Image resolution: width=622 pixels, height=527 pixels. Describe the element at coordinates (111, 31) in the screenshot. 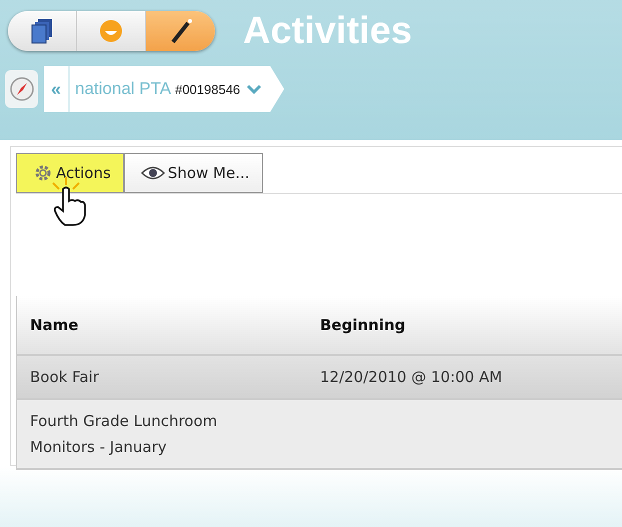

I see `smiley-icon` at that location.